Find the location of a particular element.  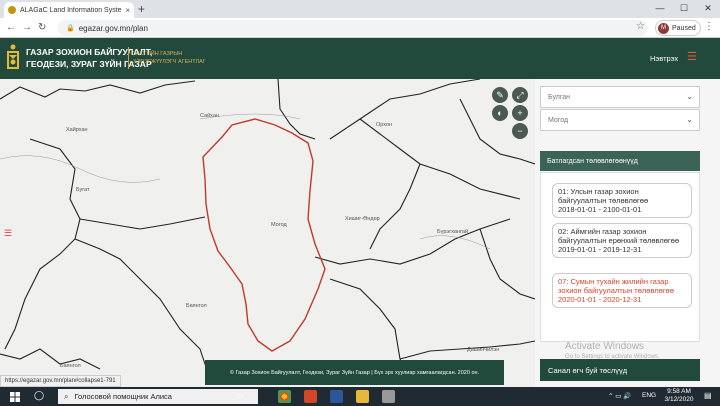

windows-start-icon is located at coordinates (15, 397).